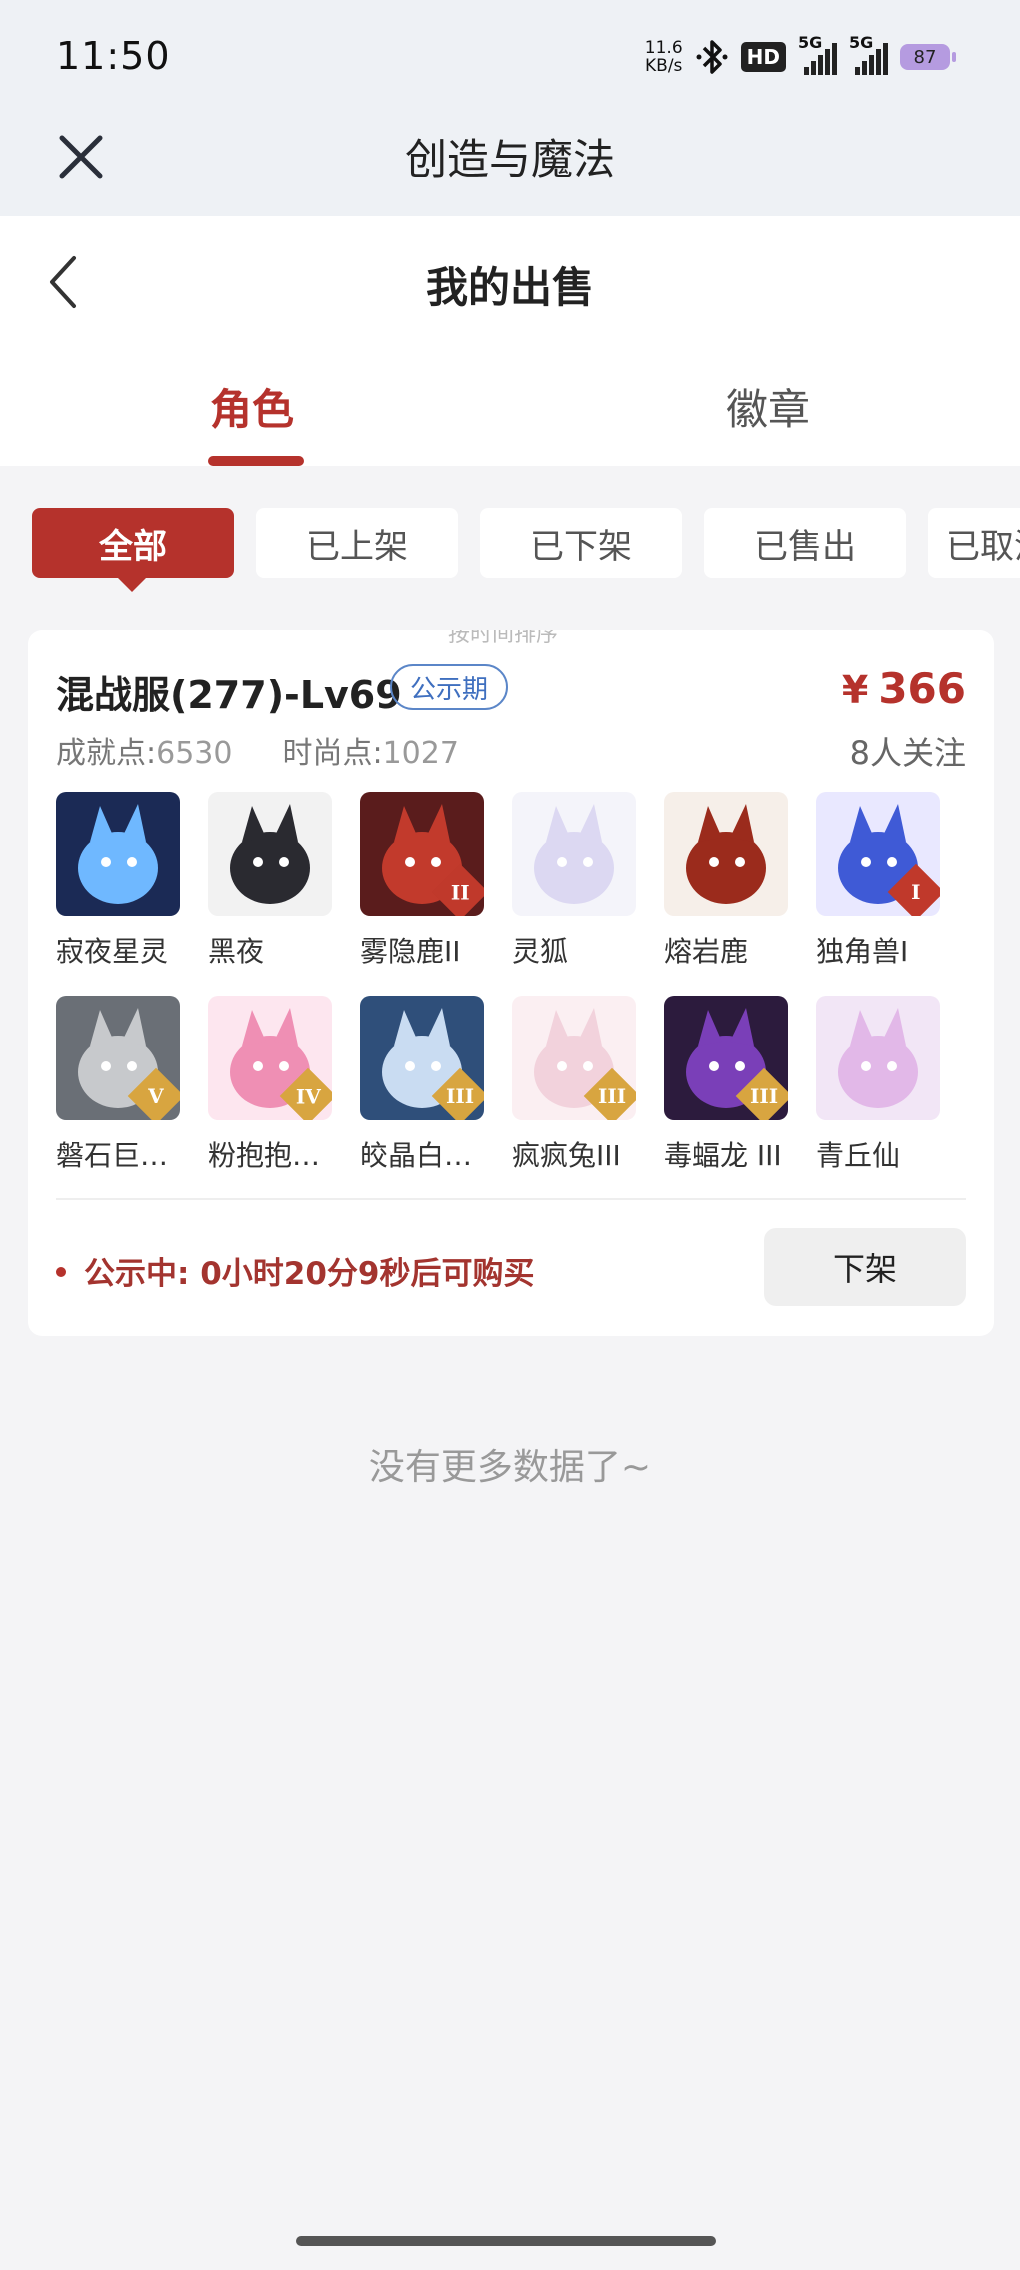  What do you see at coordinates (878, 854) in the screenshot?
I see `pet-avatar: I` at bounding box center [878, 854].